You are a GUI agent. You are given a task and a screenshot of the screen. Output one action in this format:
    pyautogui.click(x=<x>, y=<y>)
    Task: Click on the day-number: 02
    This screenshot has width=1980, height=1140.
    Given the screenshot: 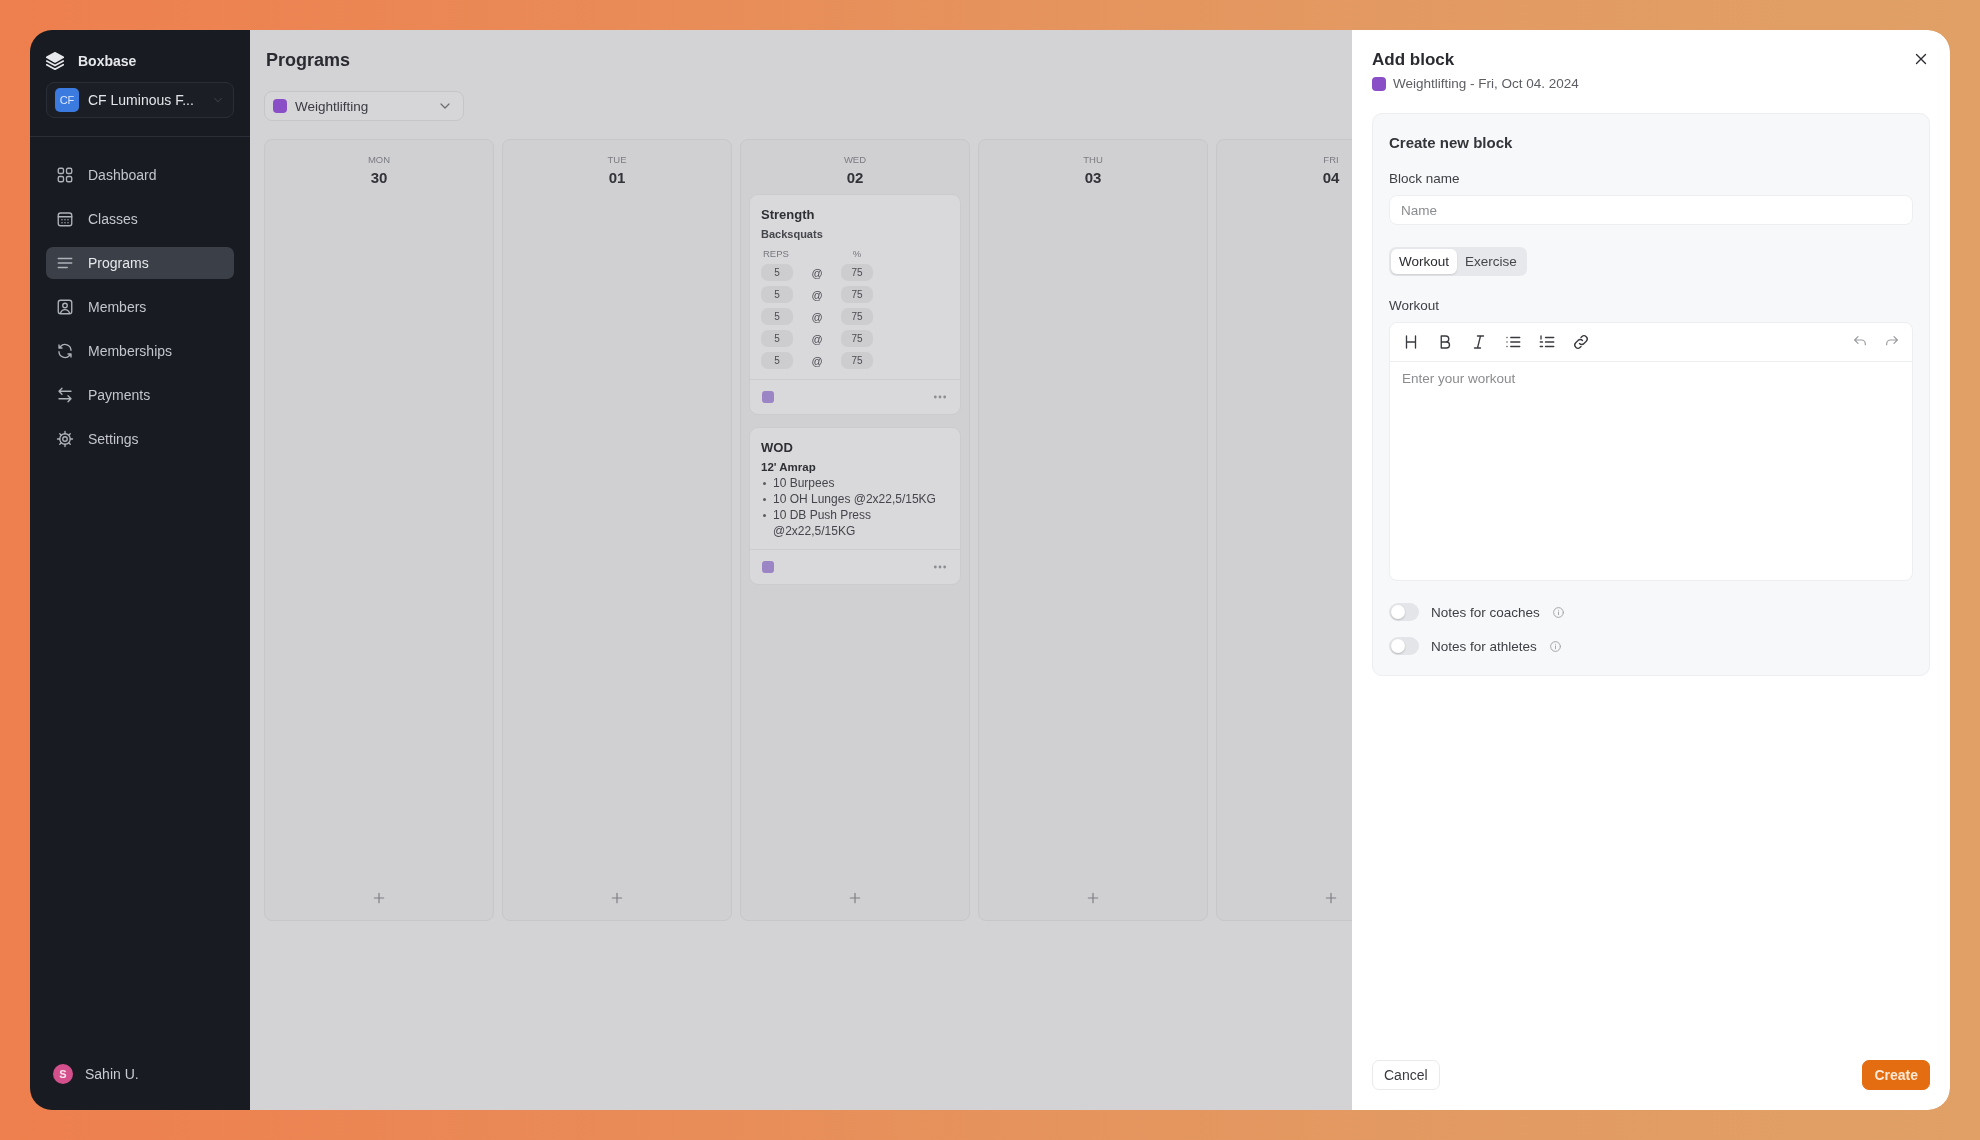 What is the action you would take?
    pyautogui.click(x=855, y=177)
    